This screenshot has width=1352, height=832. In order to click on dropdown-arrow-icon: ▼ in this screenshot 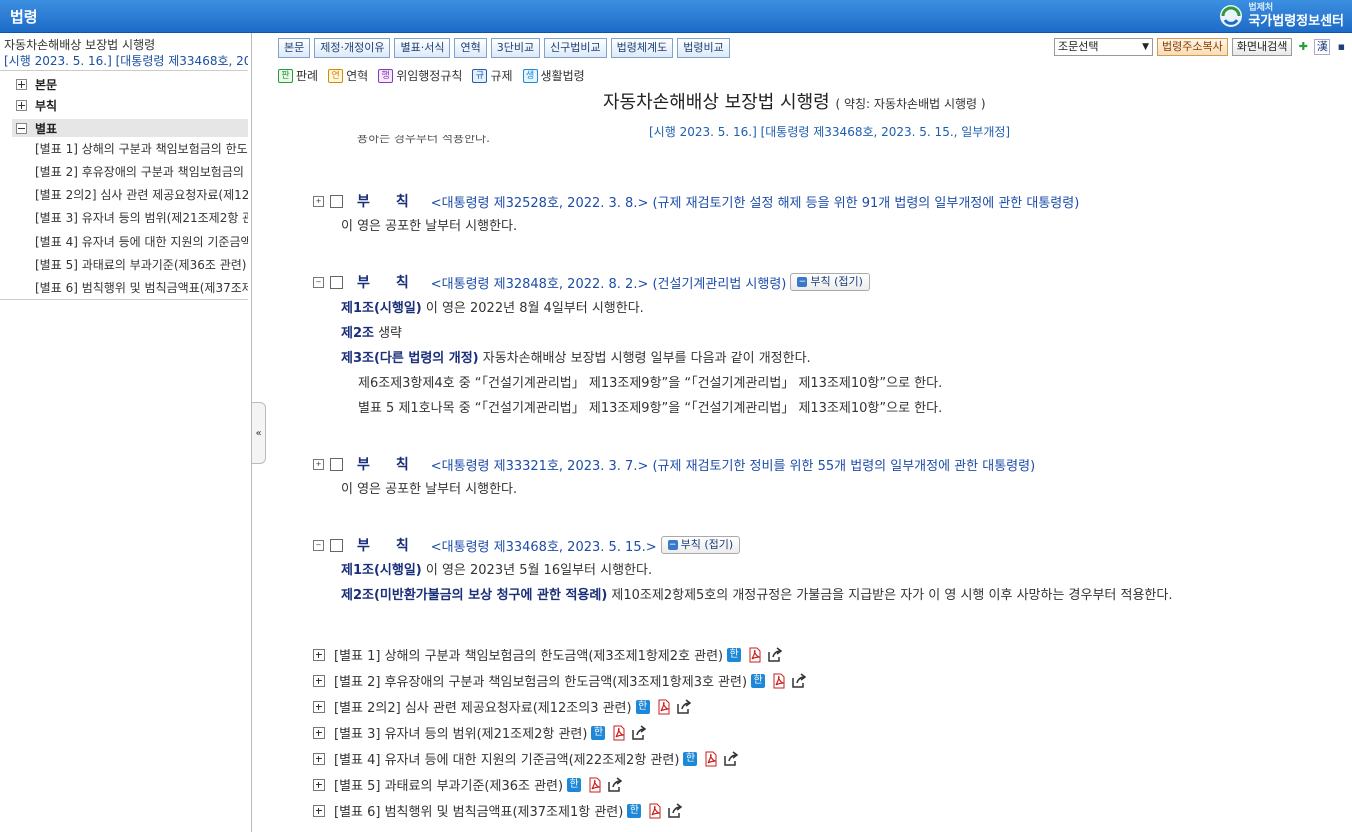, I will do `click(1145, 47)`.